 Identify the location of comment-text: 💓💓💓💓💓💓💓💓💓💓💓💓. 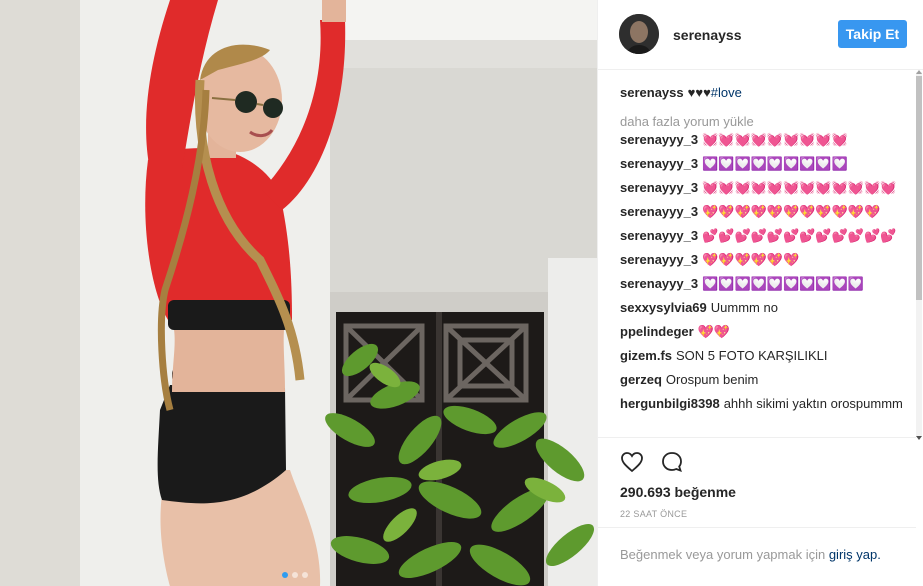
(799, 187).